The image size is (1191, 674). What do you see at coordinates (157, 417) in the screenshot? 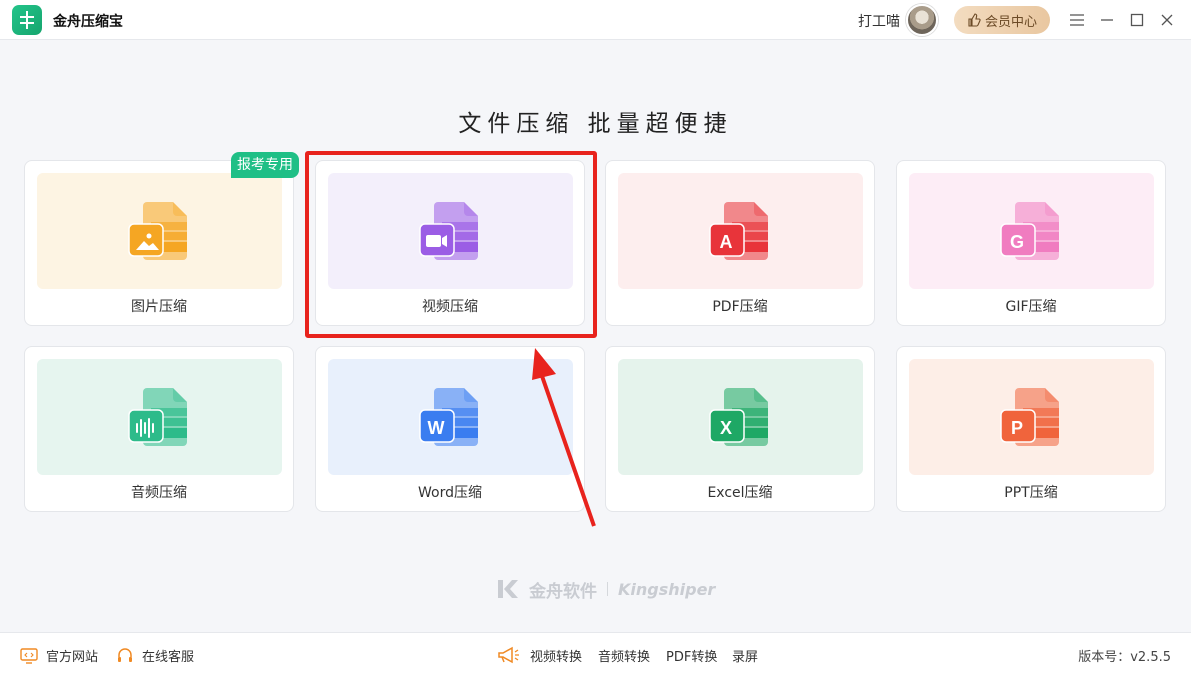
I see `audio-file-icon` at bounding box center [157, 417].